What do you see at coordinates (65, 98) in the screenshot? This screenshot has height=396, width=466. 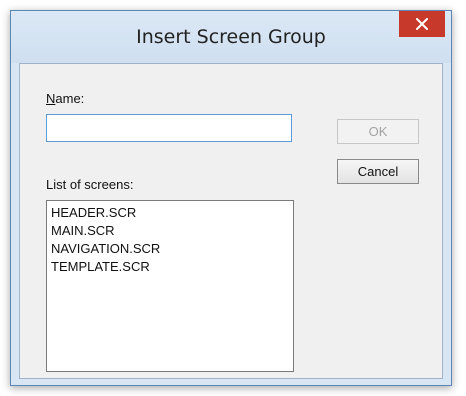 I see `name-label: Name:` at bounding box center [65, 98].